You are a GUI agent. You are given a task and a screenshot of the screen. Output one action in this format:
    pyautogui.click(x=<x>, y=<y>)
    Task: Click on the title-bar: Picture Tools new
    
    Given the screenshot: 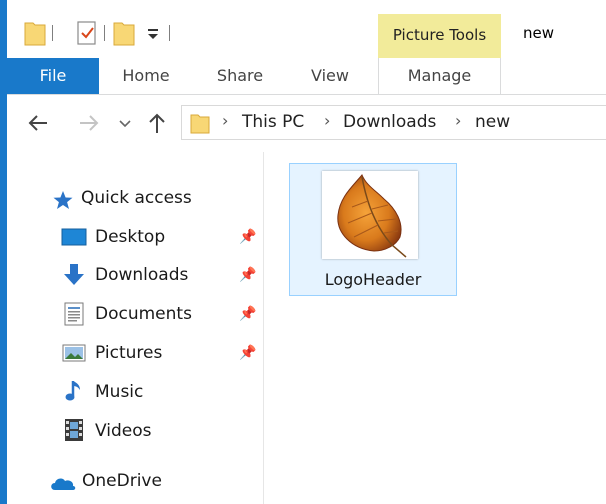 What is the action you would take?
    pyautogui.click(x=306, y=29)
    